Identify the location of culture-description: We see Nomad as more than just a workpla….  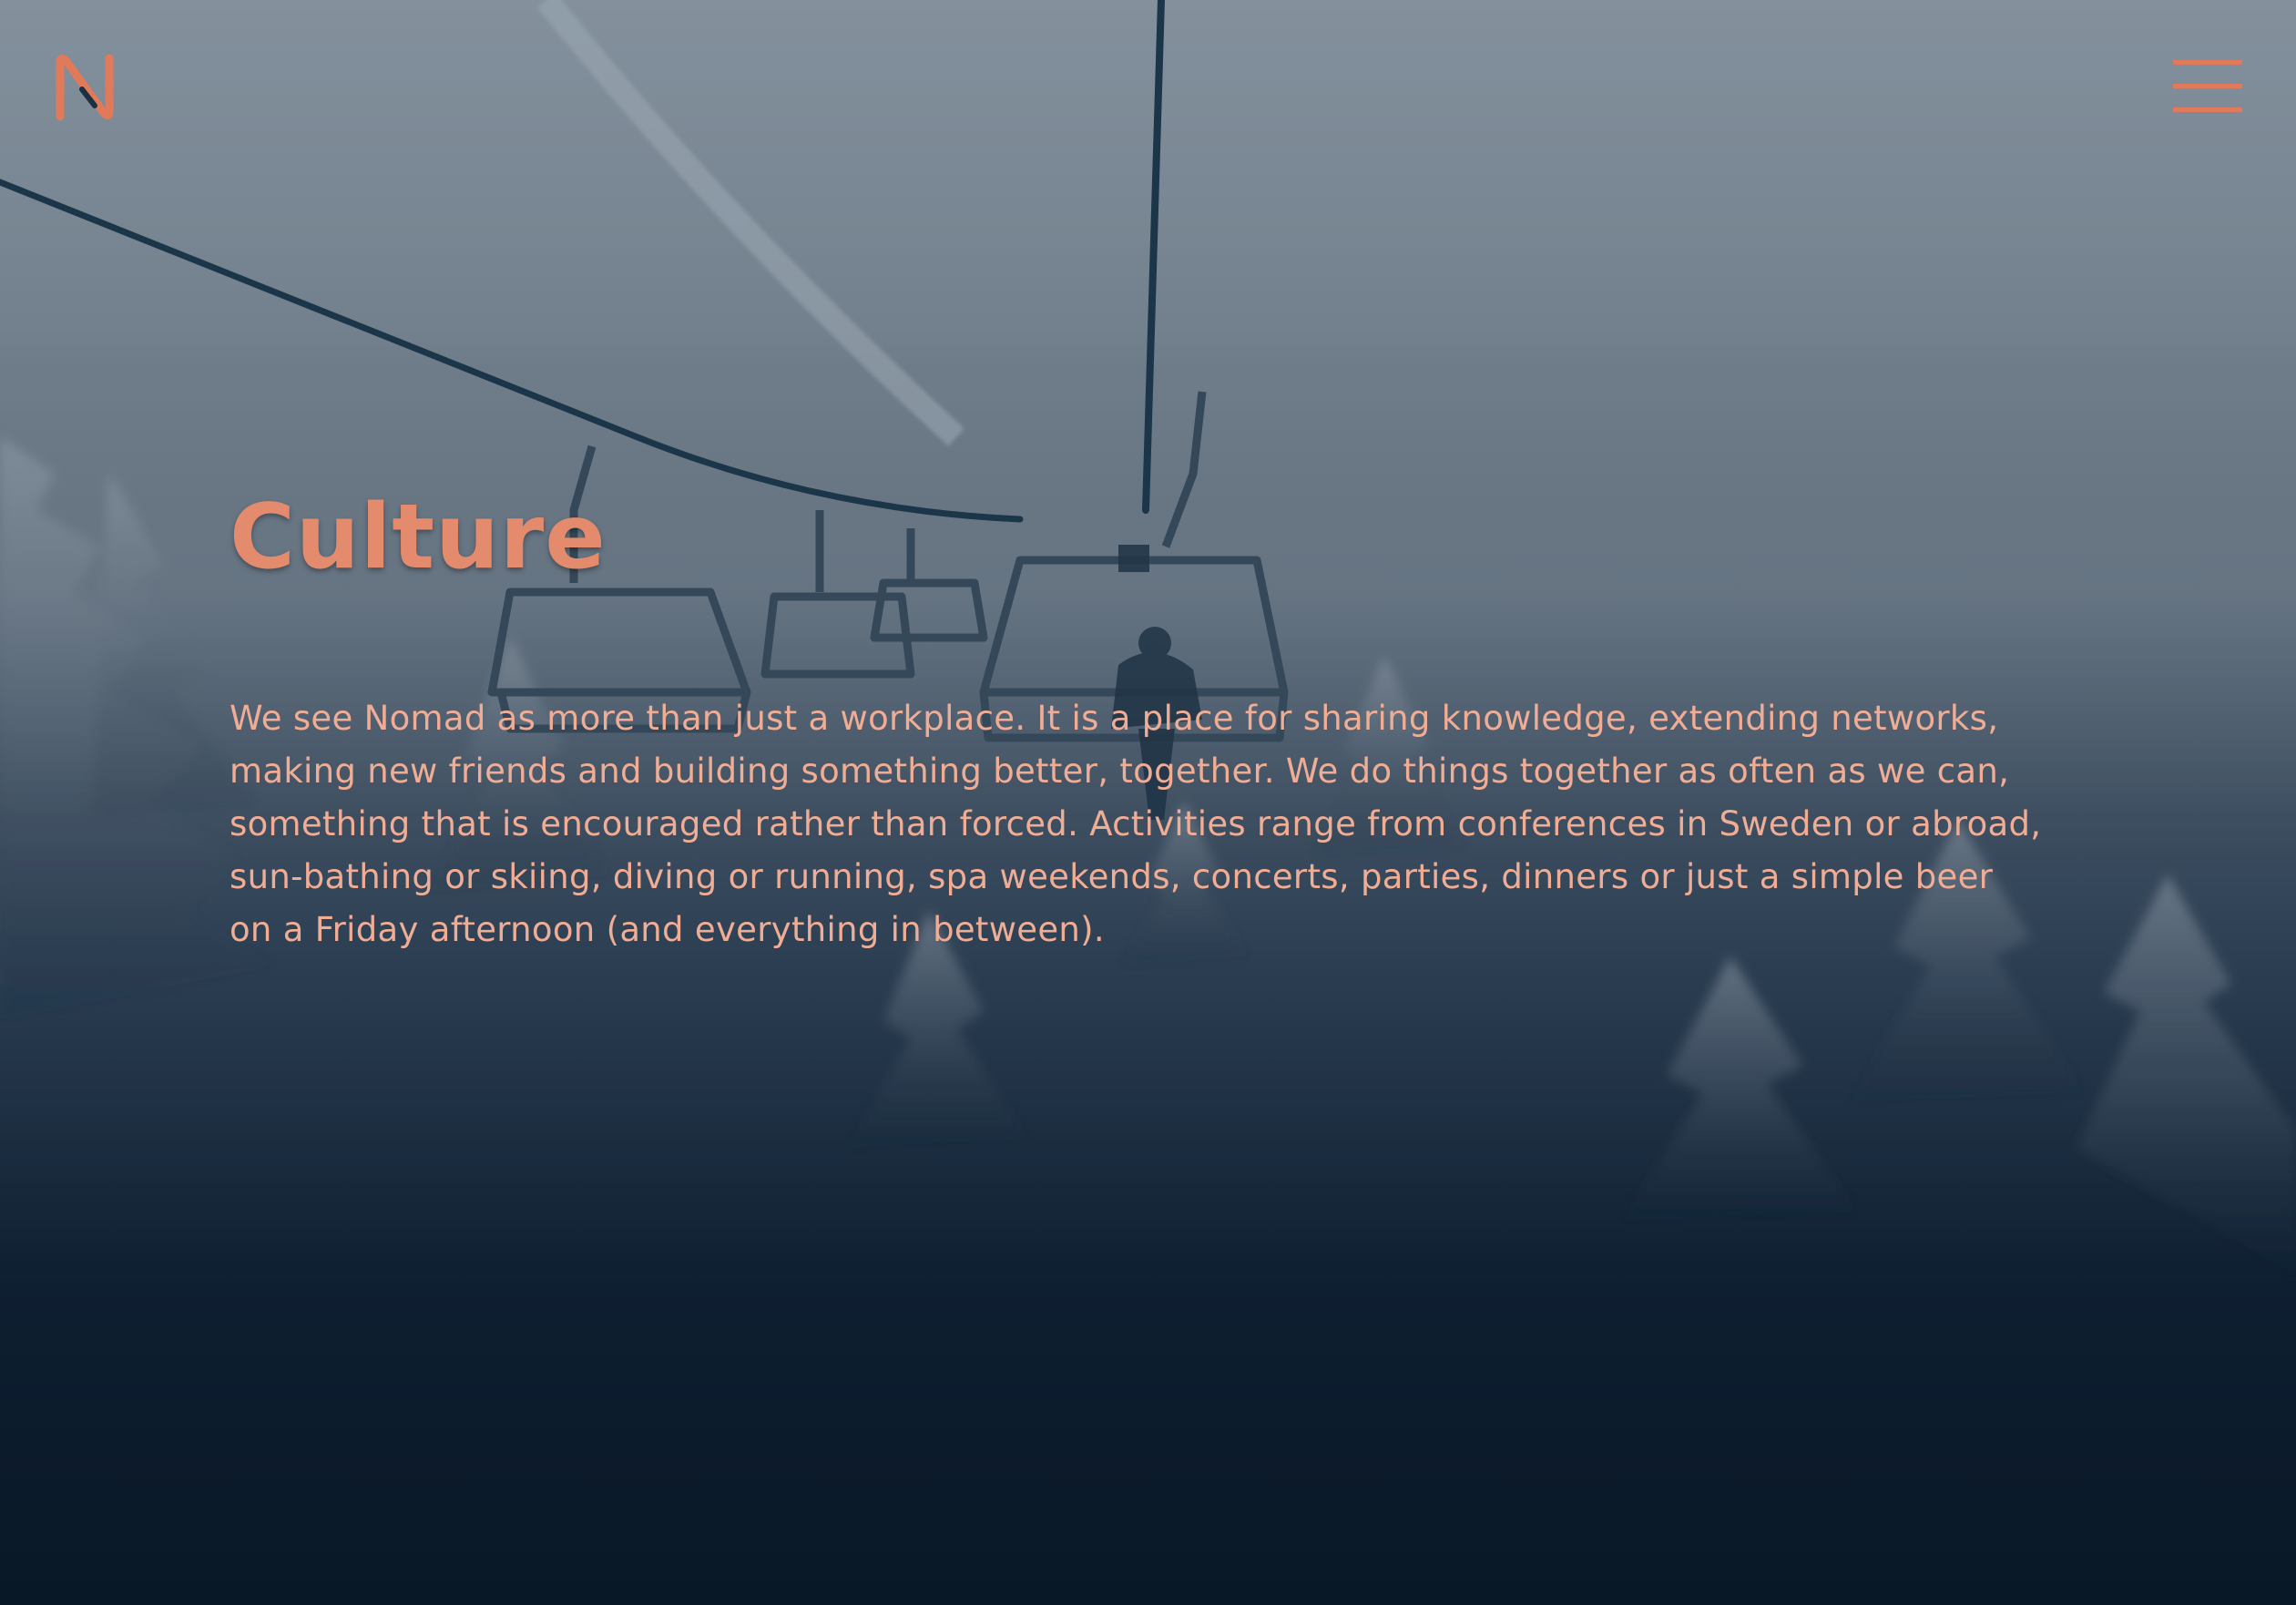
(1136, 824).